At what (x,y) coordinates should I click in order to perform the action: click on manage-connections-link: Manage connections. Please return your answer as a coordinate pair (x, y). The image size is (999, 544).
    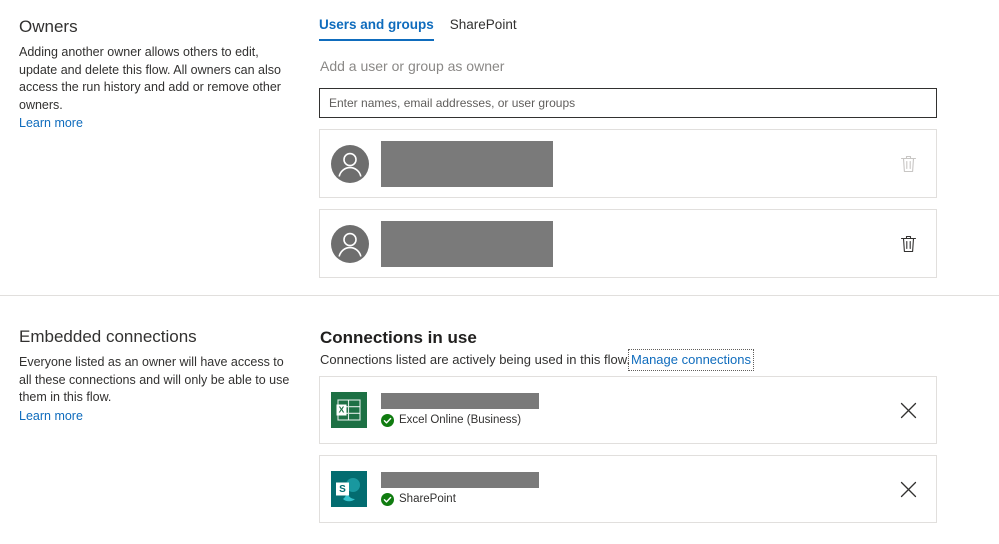
    Looking at the image, I should click on (691, 360).